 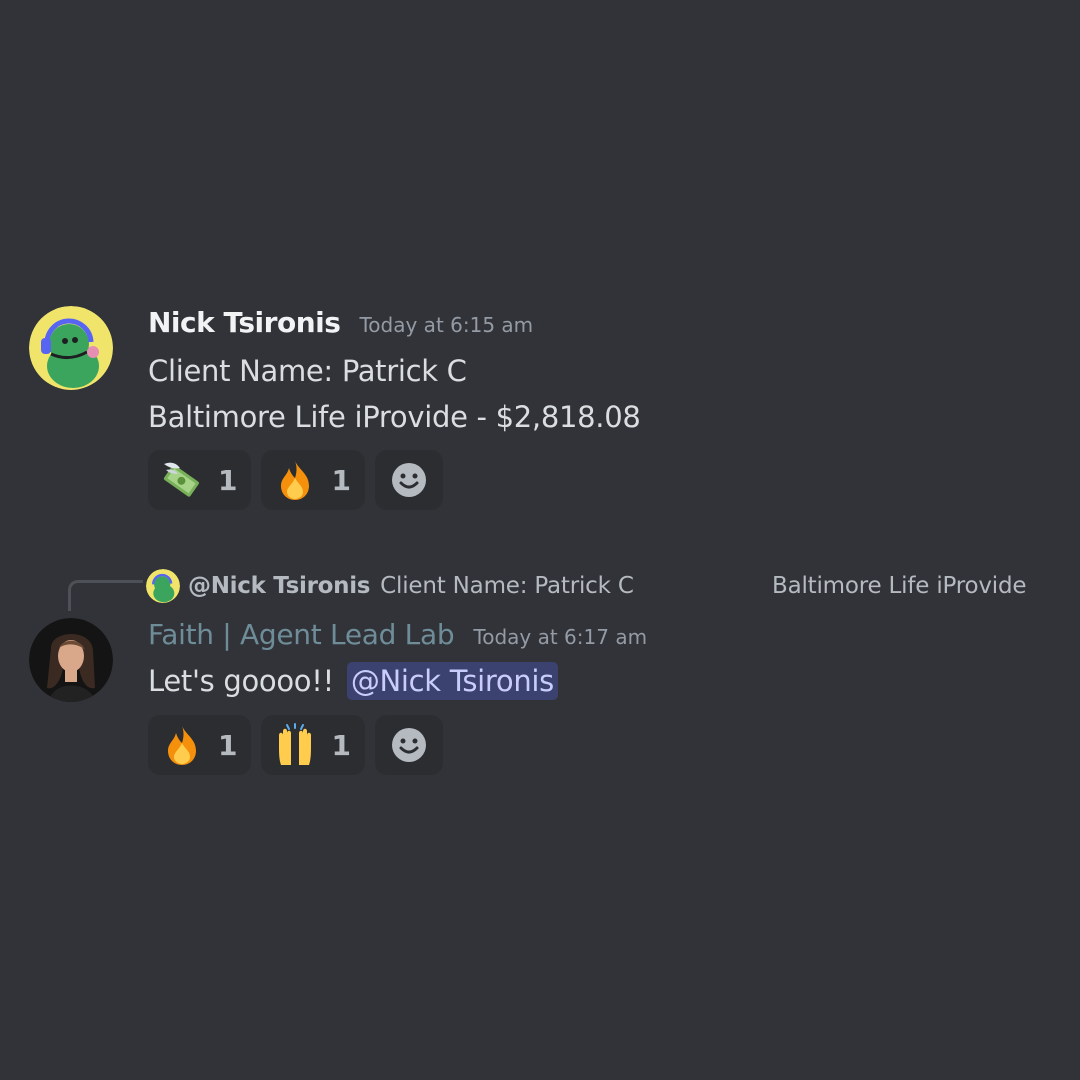 I want to click on reply-avatar, so click(x=163, y=586).